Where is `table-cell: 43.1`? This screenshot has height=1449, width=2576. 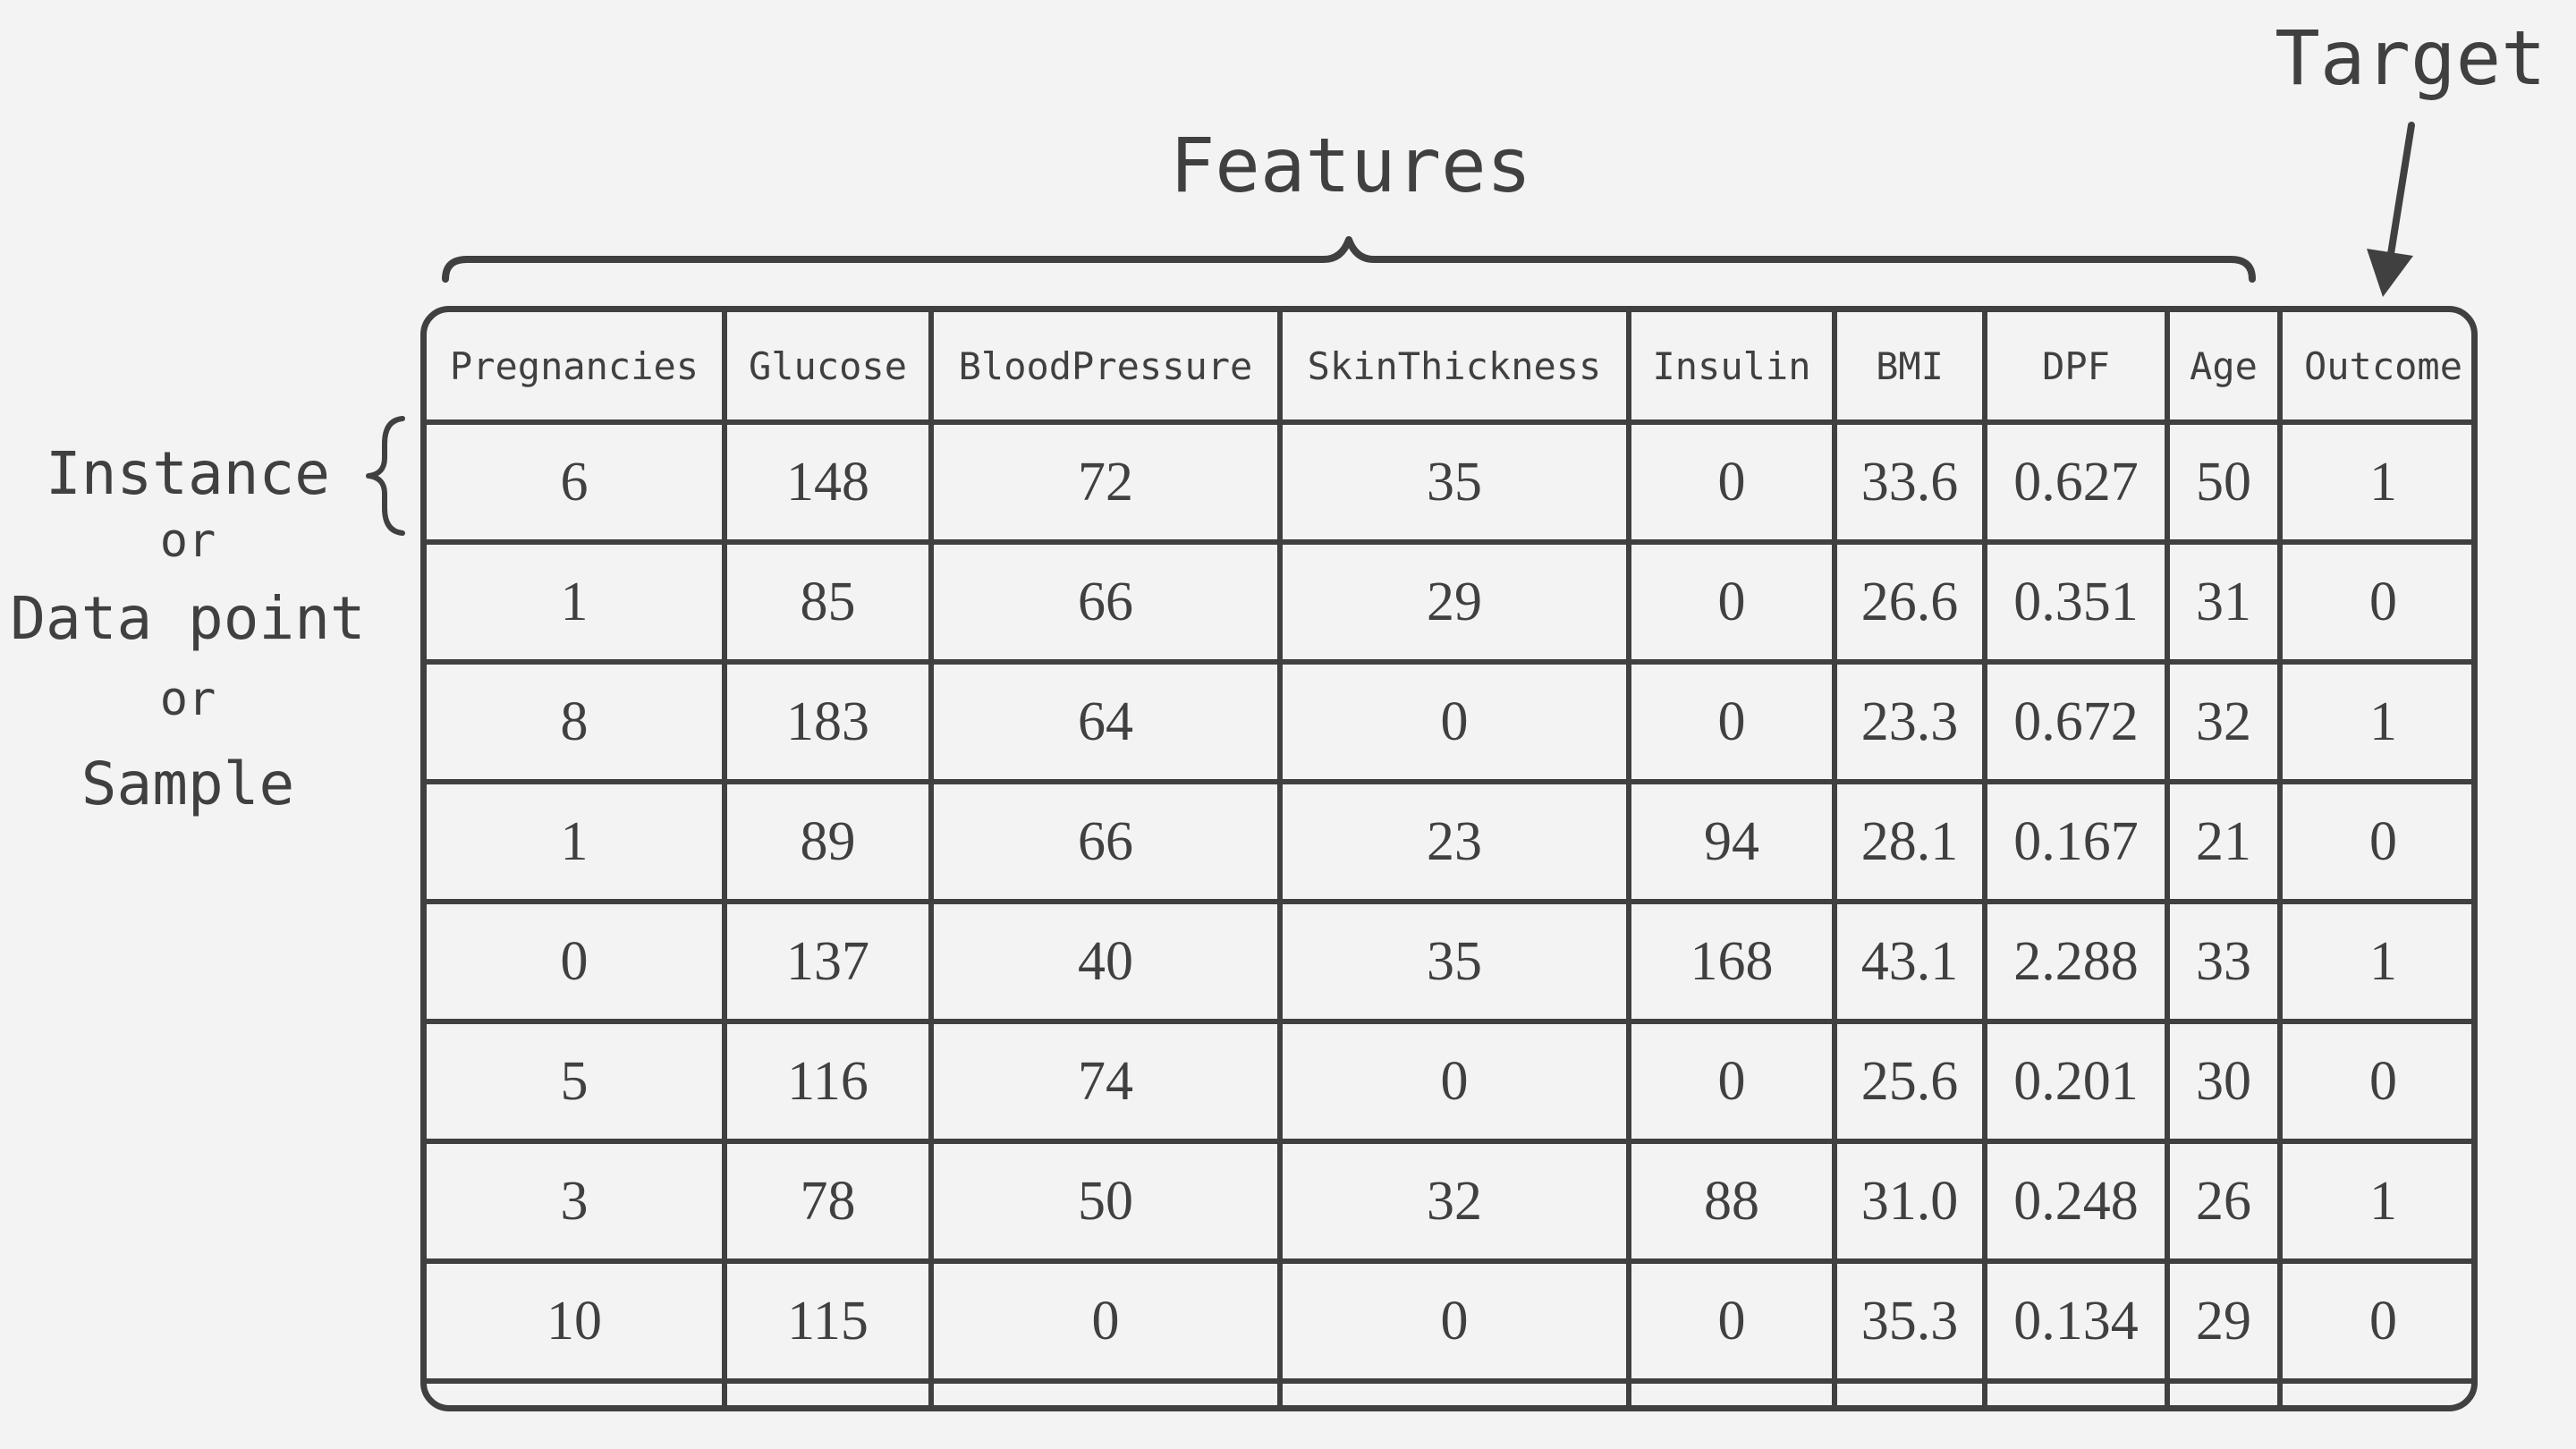 table-cell: 43.1 is located at coordinates (1909, 961).